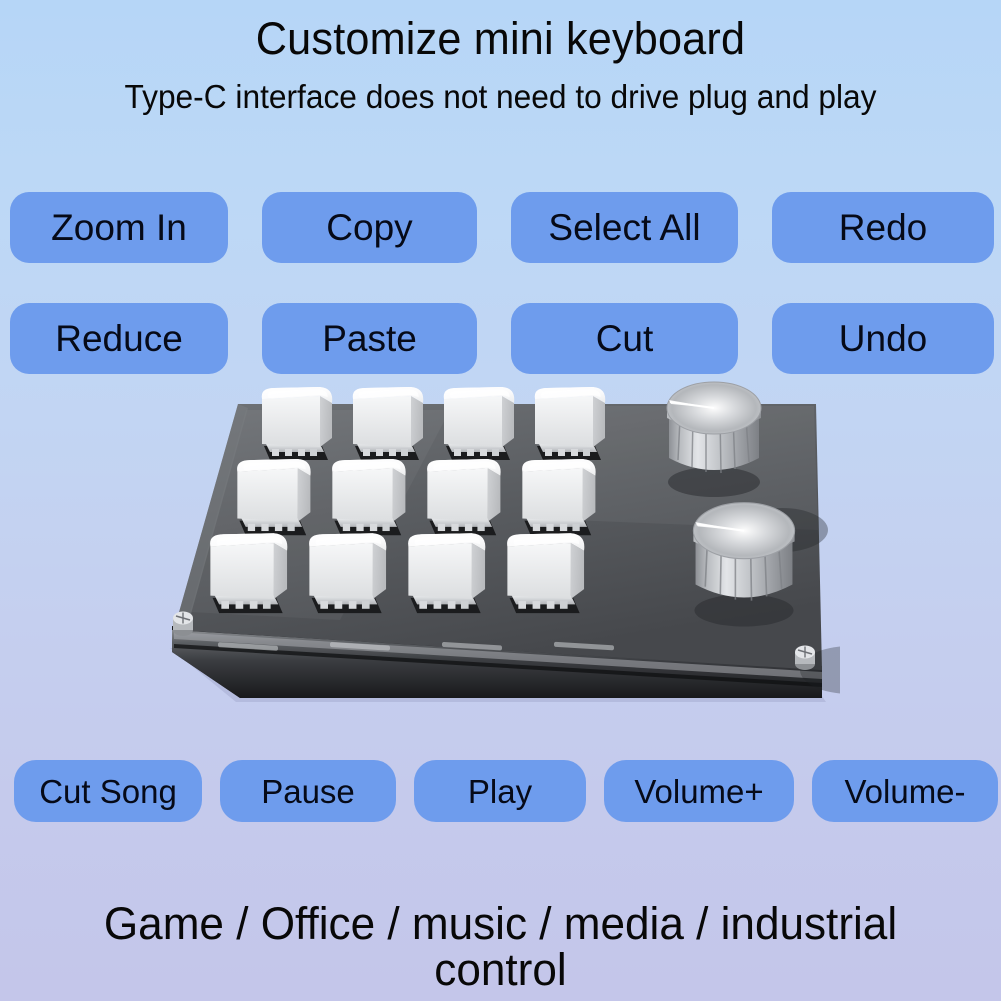 The height and width of the screenshot is (1001, 1001). Describe the element at coordinates (308, 791) in the screenshot. I see `media-button-pause: Pause` at that location.